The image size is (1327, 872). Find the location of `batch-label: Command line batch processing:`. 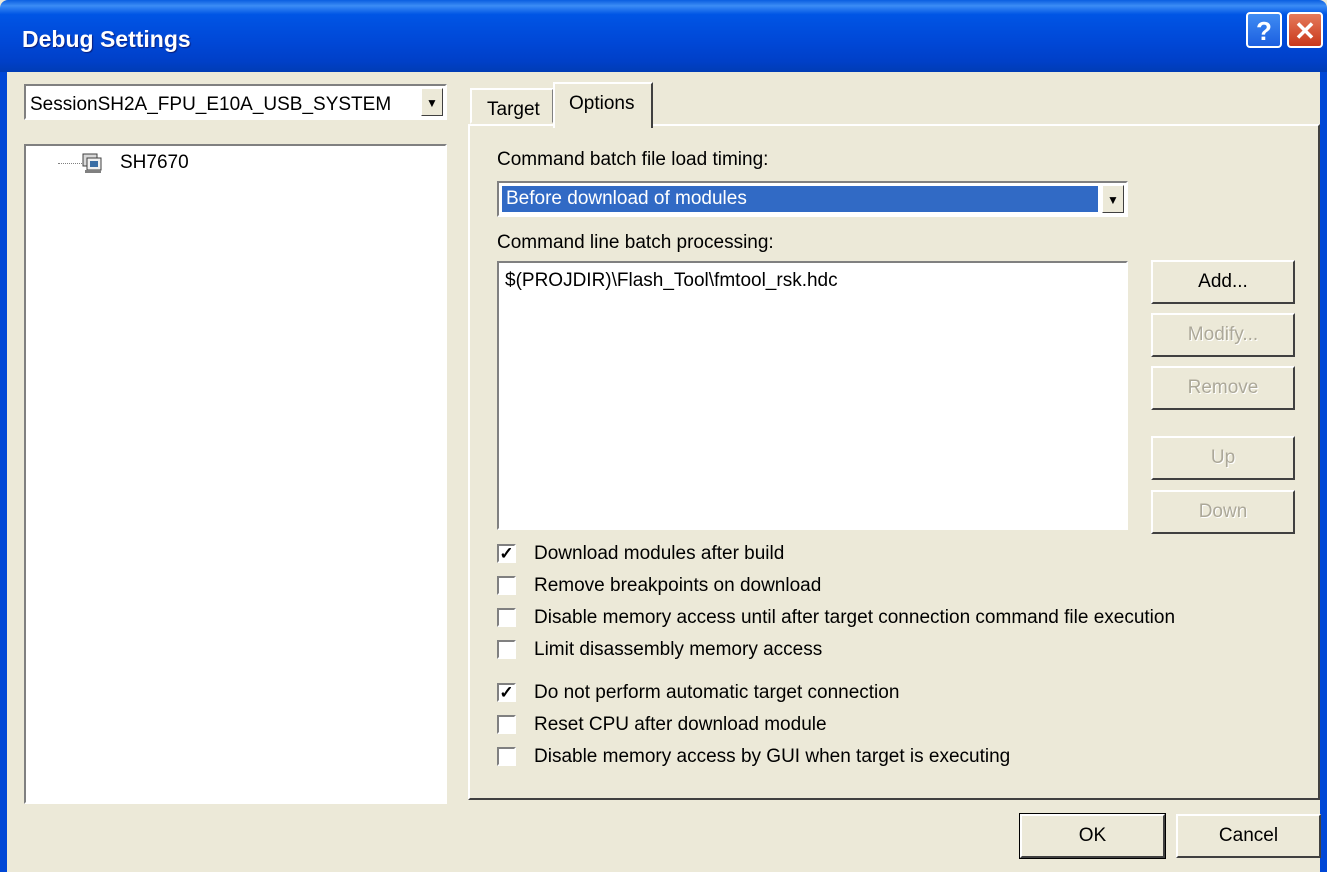

batch-label: Command line batch processing: is located at coordinates (635, 242).